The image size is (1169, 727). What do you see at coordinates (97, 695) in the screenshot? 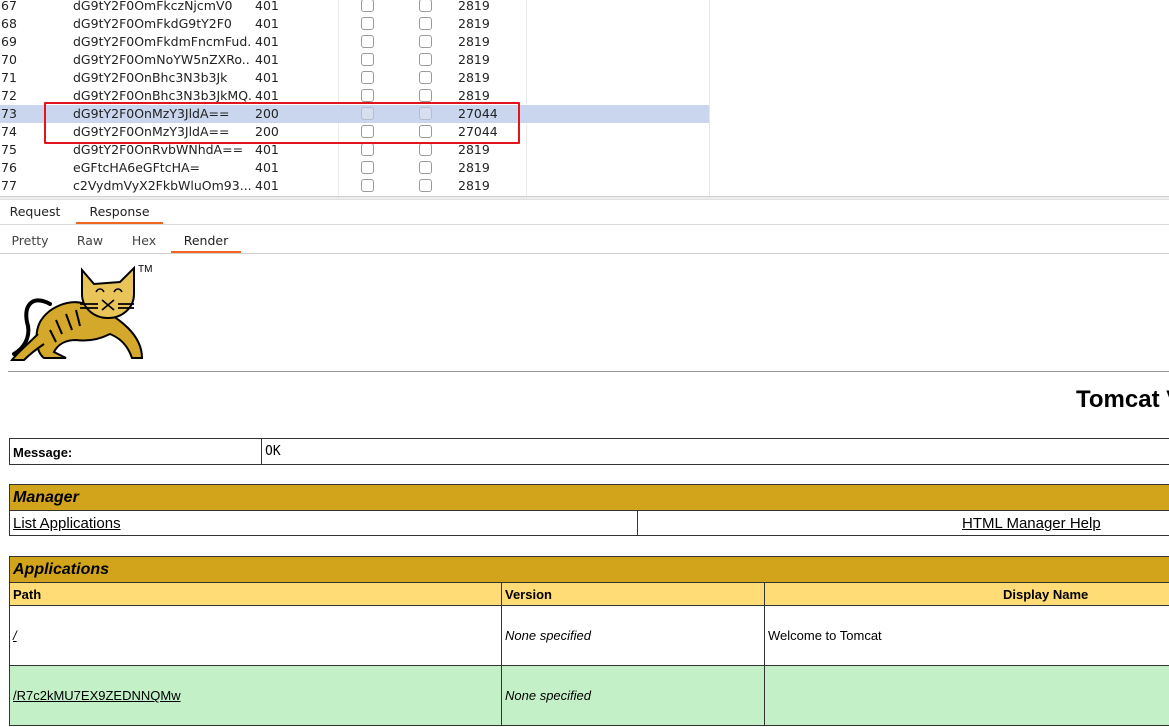
I see `app-path-link: /R7c2kMU7EX9ZEDNNQMw` at bounding box center [97, 695].